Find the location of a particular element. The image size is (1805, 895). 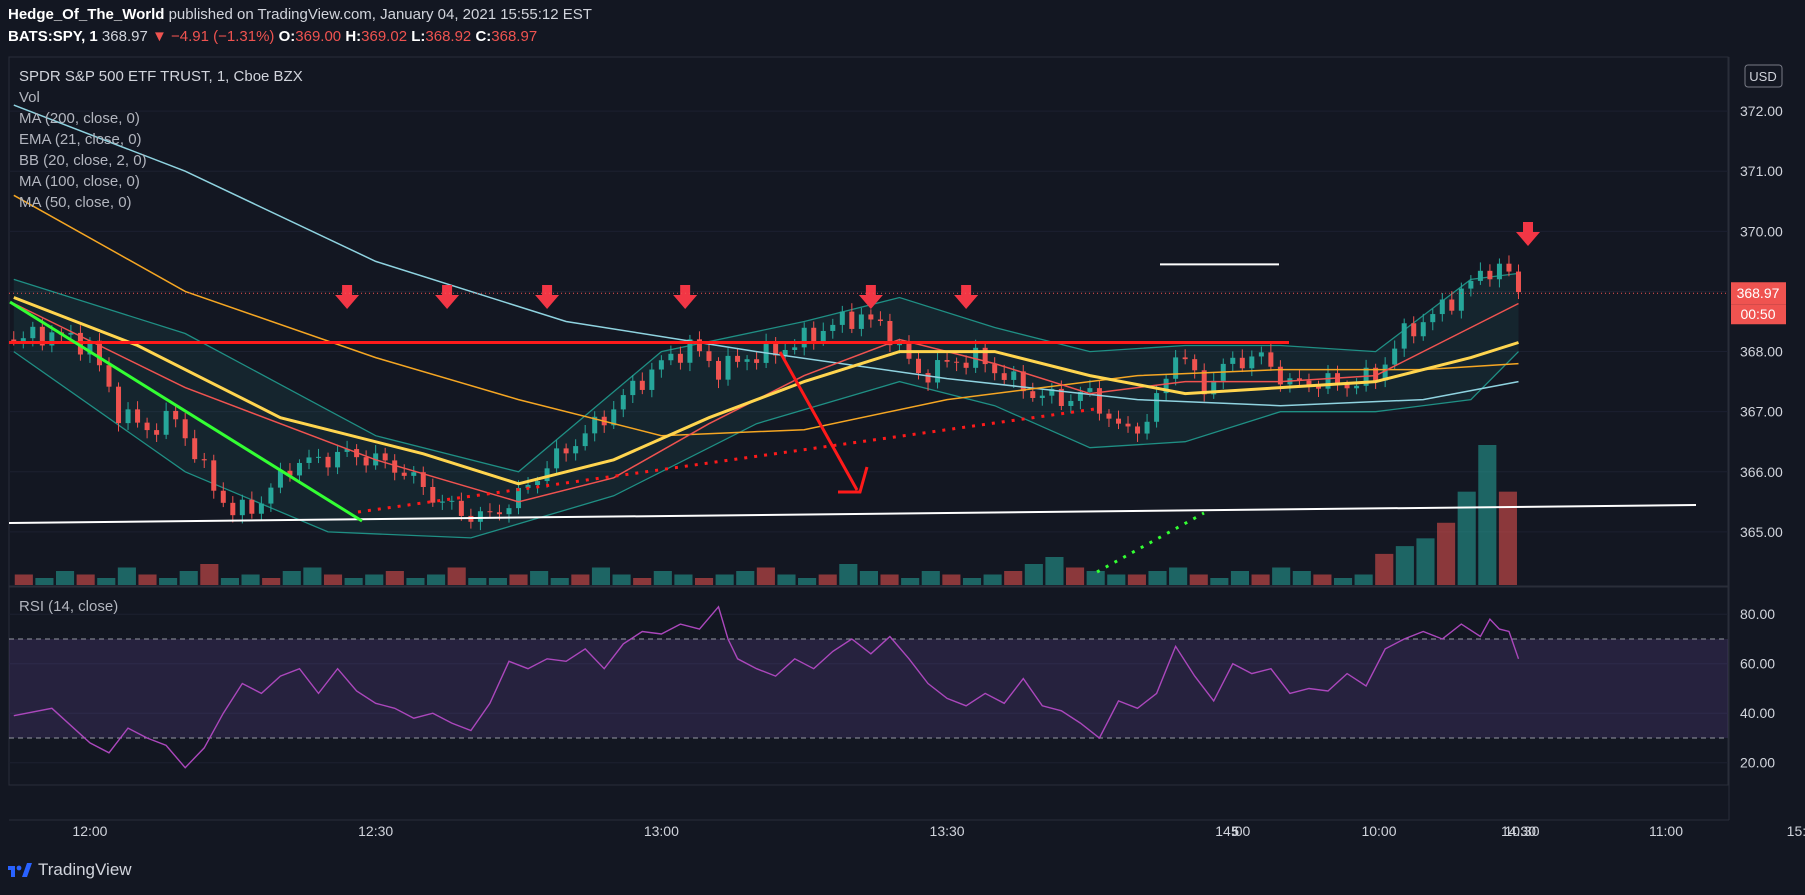

tradingview-logo-icon is located at coordinates (20, 870).